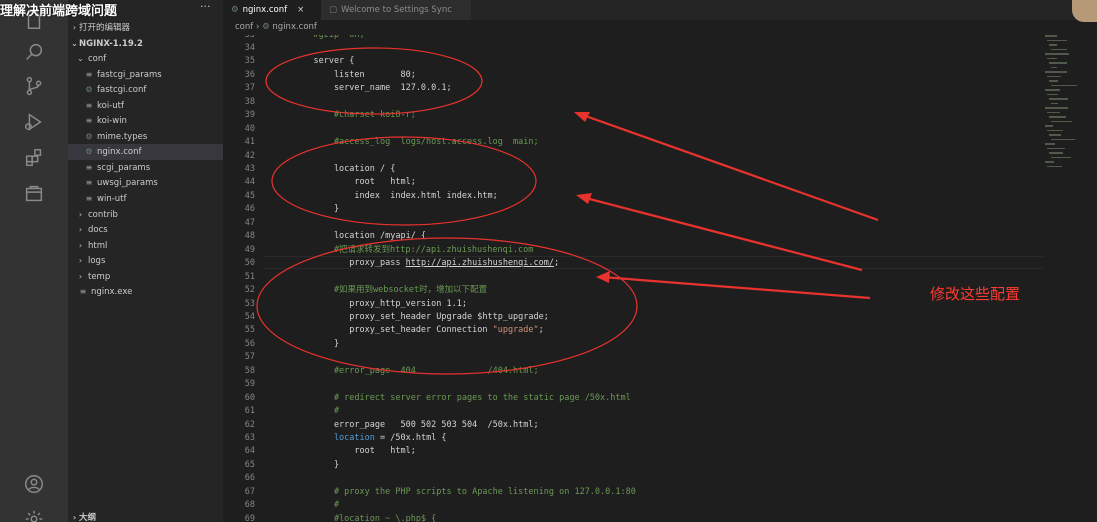 The image size is (1097, 522). I want to click on file-item: ≡ koi-utf, so click(145, 106).